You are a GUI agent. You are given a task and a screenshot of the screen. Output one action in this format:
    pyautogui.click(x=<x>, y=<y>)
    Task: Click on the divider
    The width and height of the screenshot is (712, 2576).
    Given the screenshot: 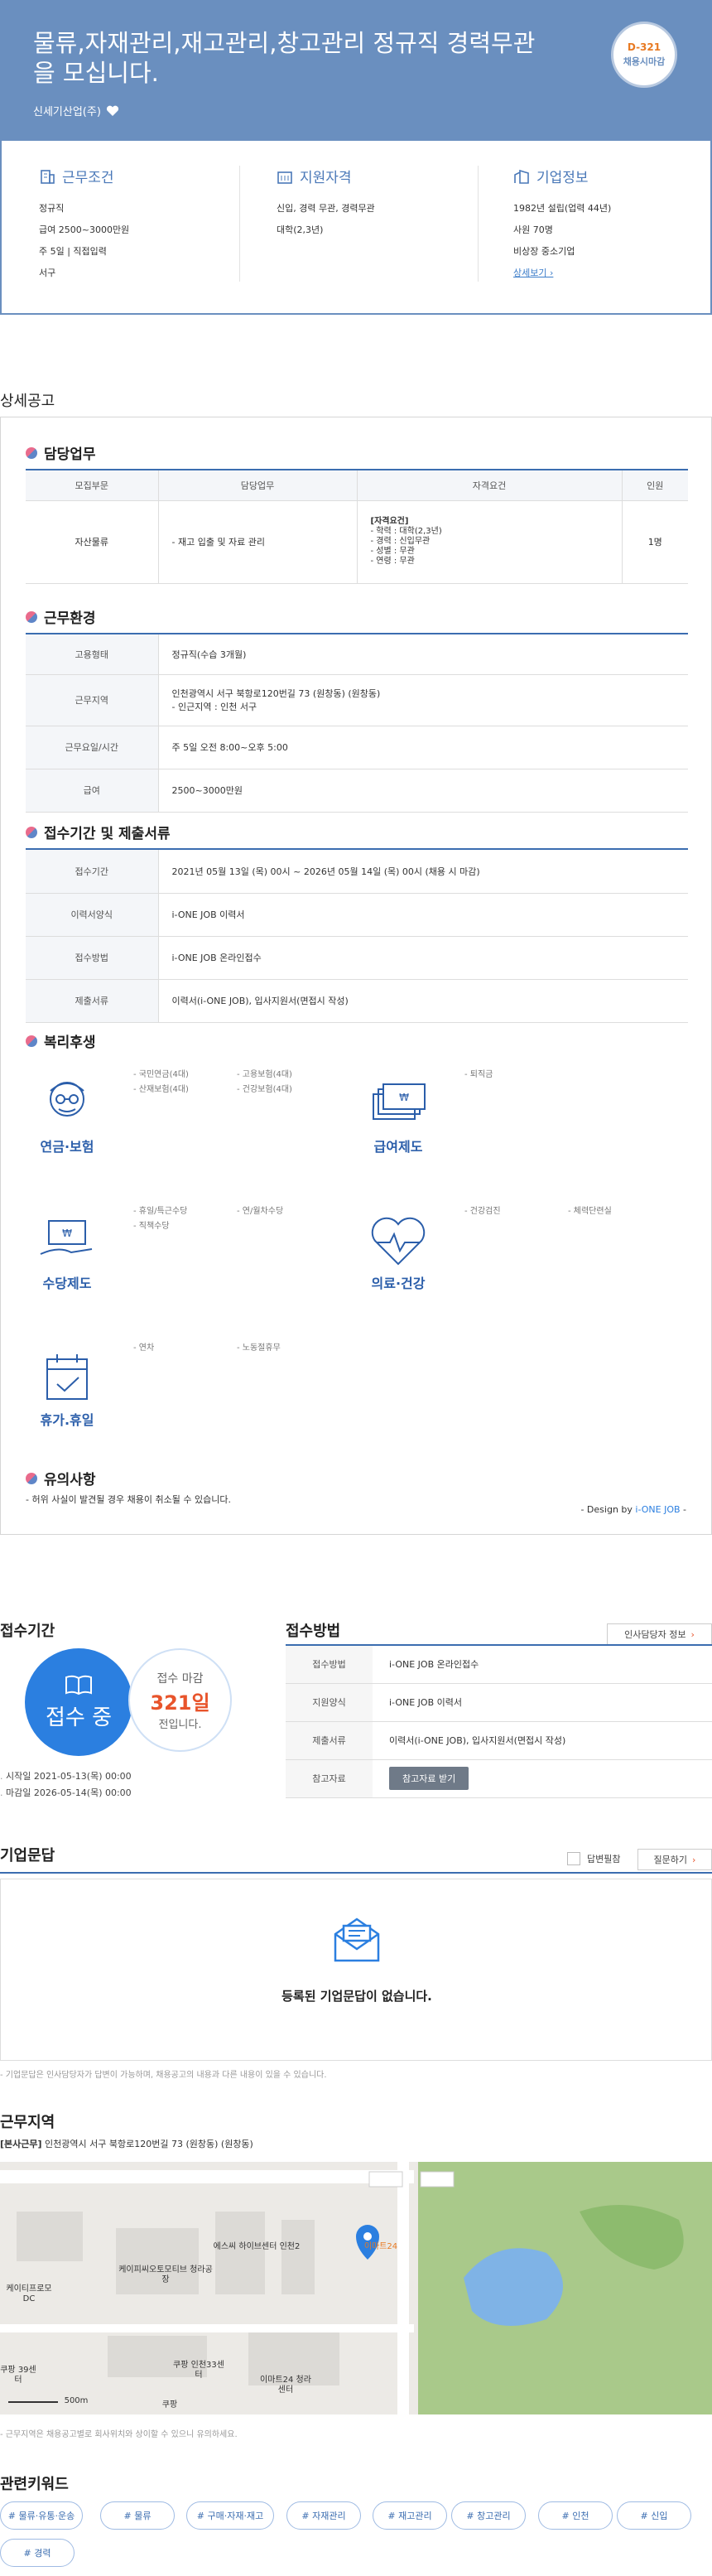 What is the action you would take?
    pyautogui.click(x=478, y=224)
    